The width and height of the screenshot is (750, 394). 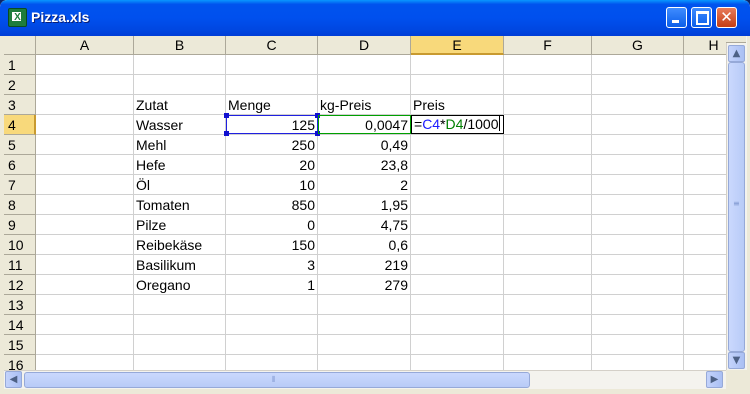 I want to click on formula-reference-c4-box, so click(x=272, y=124).